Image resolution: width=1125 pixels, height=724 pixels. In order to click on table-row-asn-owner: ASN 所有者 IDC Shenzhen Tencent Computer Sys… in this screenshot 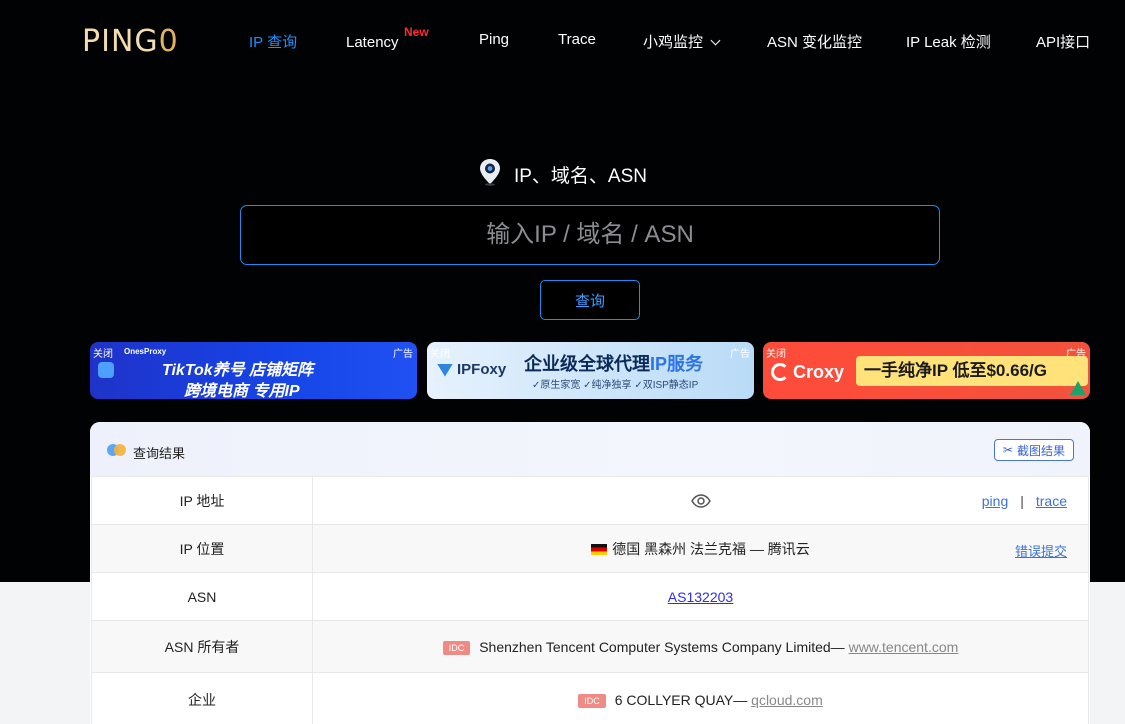, I will do `click(590, 646)`.